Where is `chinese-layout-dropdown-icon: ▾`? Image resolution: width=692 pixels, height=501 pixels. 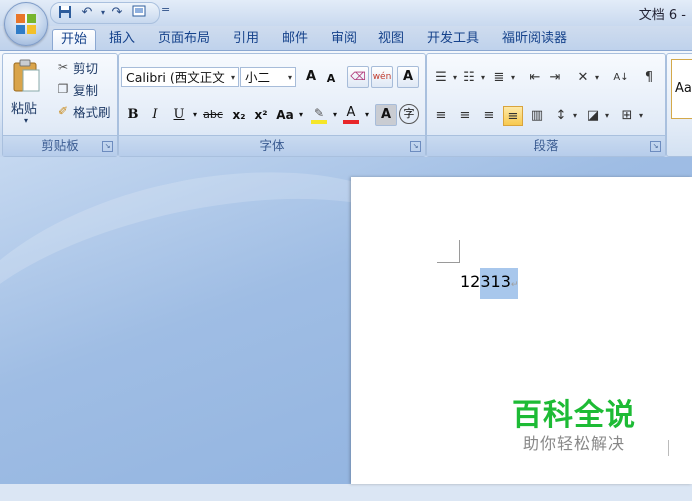
chinese-layout-dropdown-icon: ▾ is located at coordinates (597, 78).